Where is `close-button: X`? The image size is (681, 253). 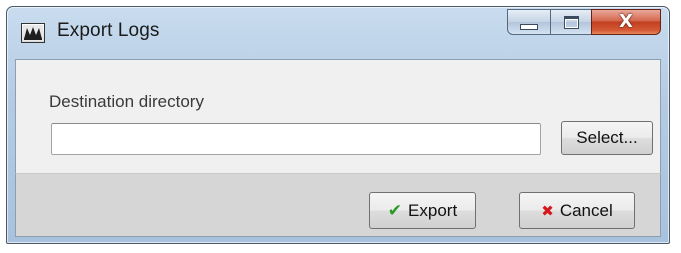
close-button: X is located at coordinates (626, 22).